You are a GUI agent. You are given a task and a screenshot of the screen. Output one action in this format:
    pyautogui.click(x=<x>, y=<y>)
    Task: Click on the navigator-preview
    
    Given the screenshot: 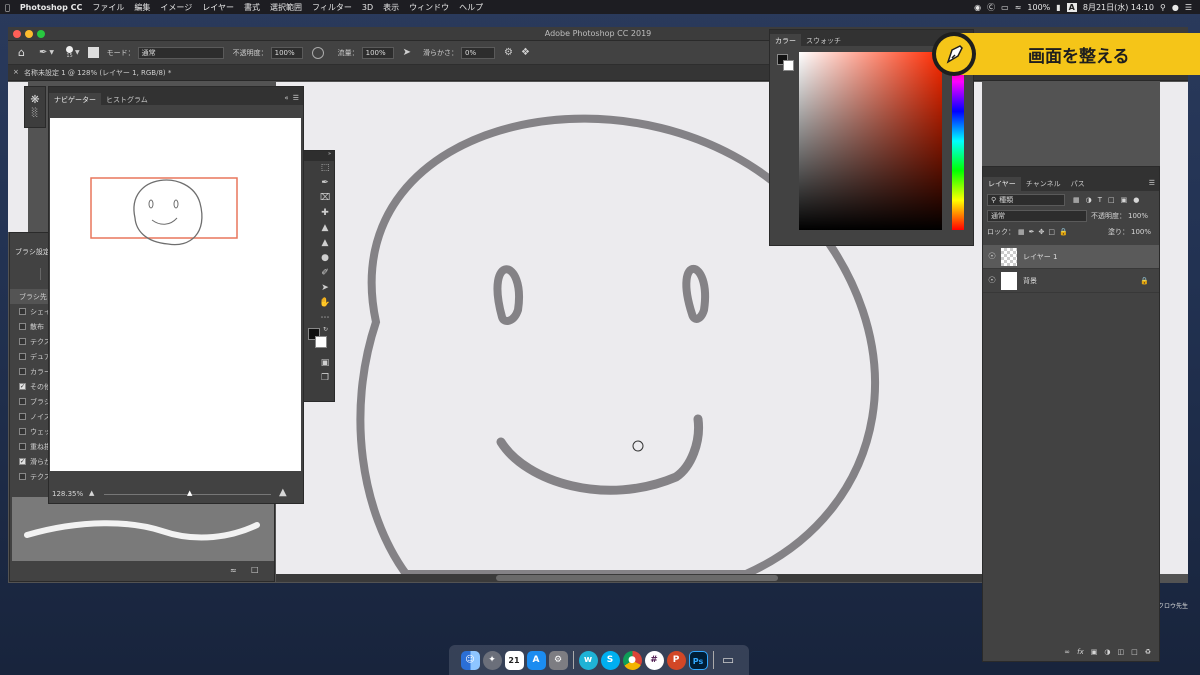 What is the action you would take?
    pyautogui.click(x=175, y=294)
    